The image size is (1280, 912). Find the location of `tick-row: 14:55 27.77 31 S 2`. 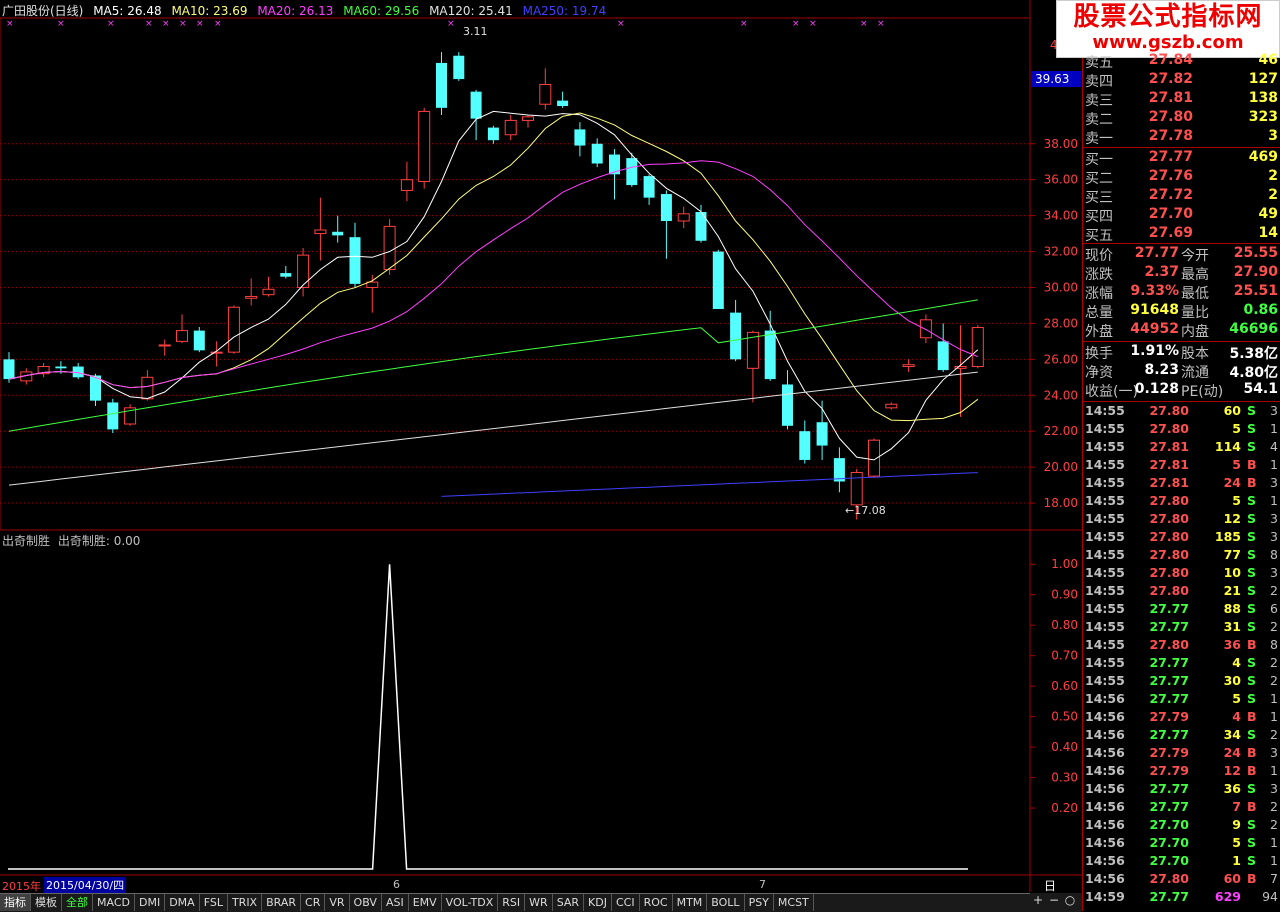

tick-row: 14:55 27.77 31 S 2 is located at coordinates (1181, 628).